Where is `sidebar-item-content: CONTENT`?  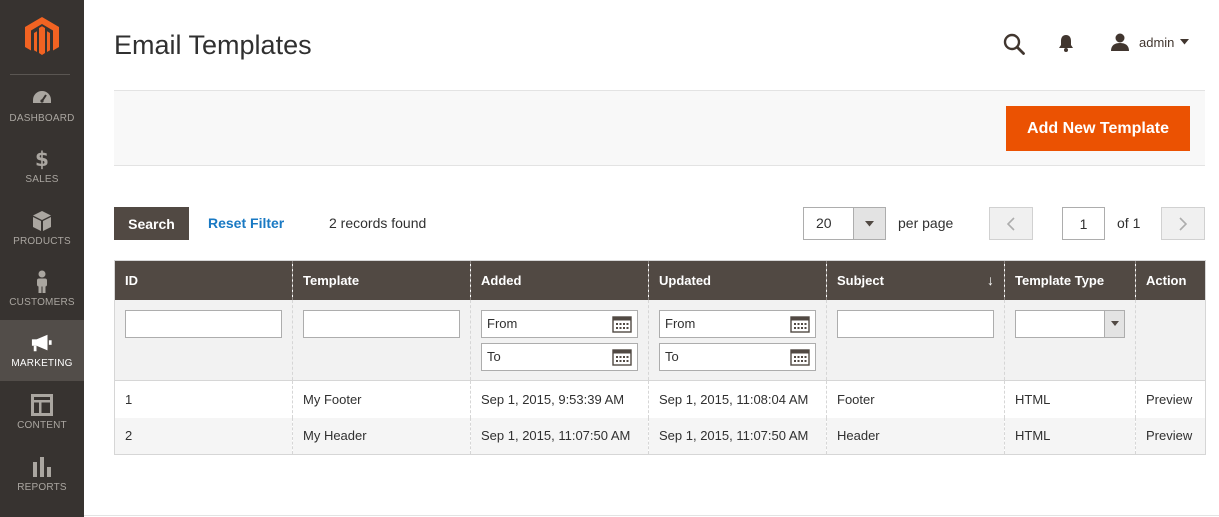 sidebar-item-content: CONTENT is located at coordinates (42, 412).